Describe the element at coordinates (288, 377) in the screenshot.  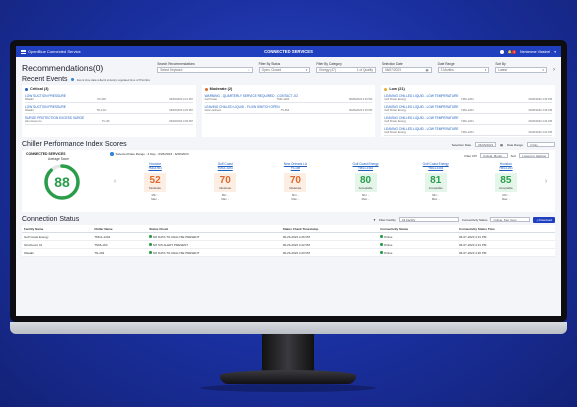
I see `monitor-stand-base` at that location.